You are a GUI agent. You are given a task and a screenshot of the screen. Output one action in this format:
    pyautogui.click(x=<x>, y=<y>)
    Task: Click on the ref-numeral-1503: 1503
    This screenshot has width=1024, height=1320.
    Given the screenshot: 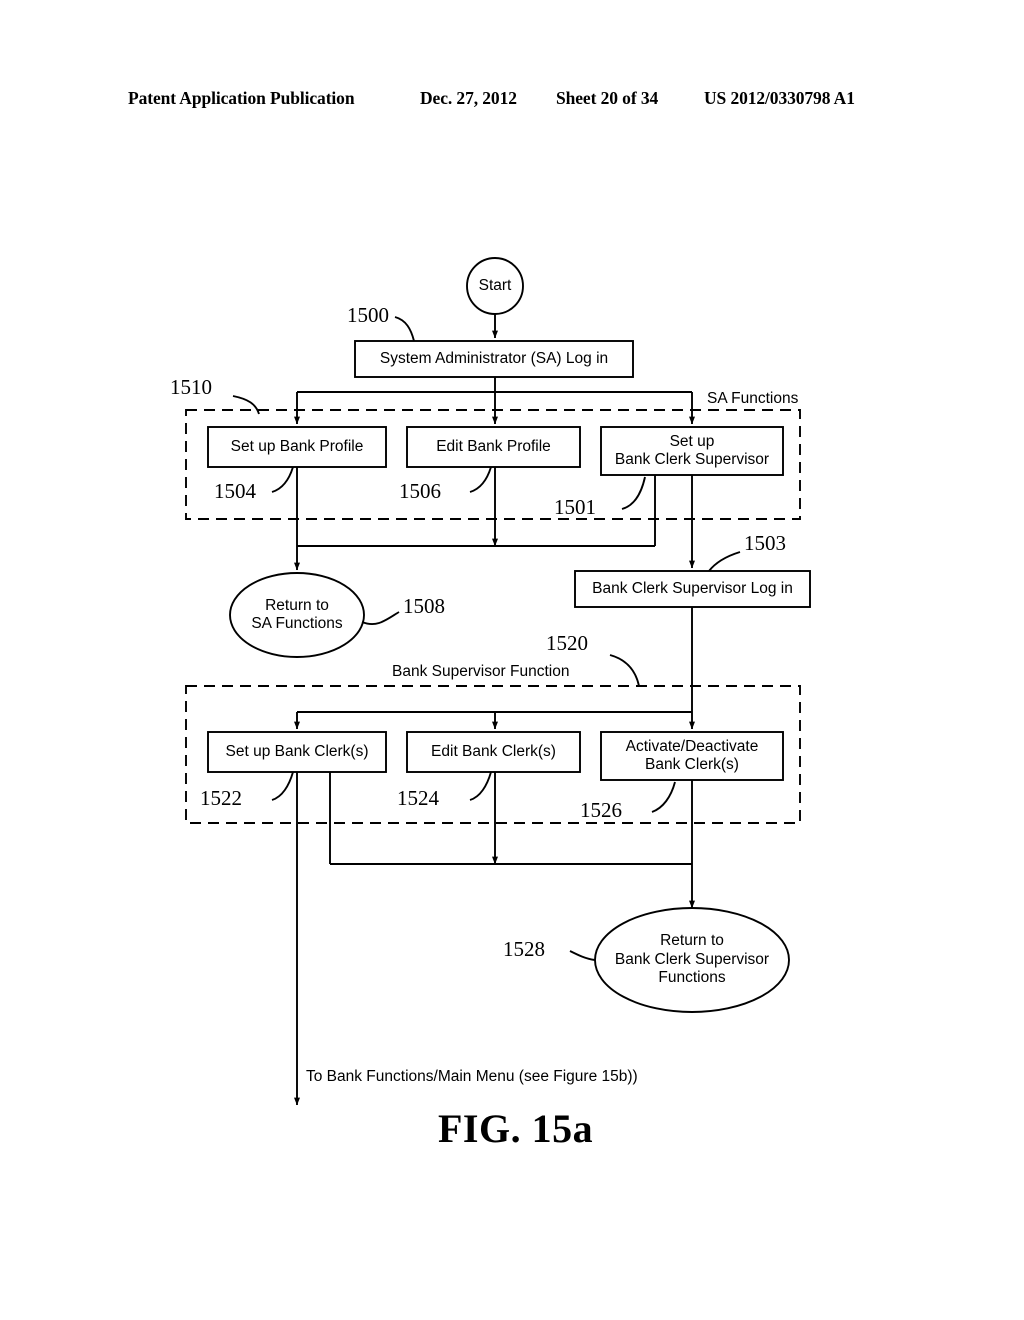 What is the action you would take?
    pyautogui.click(x=765, y=543)
    